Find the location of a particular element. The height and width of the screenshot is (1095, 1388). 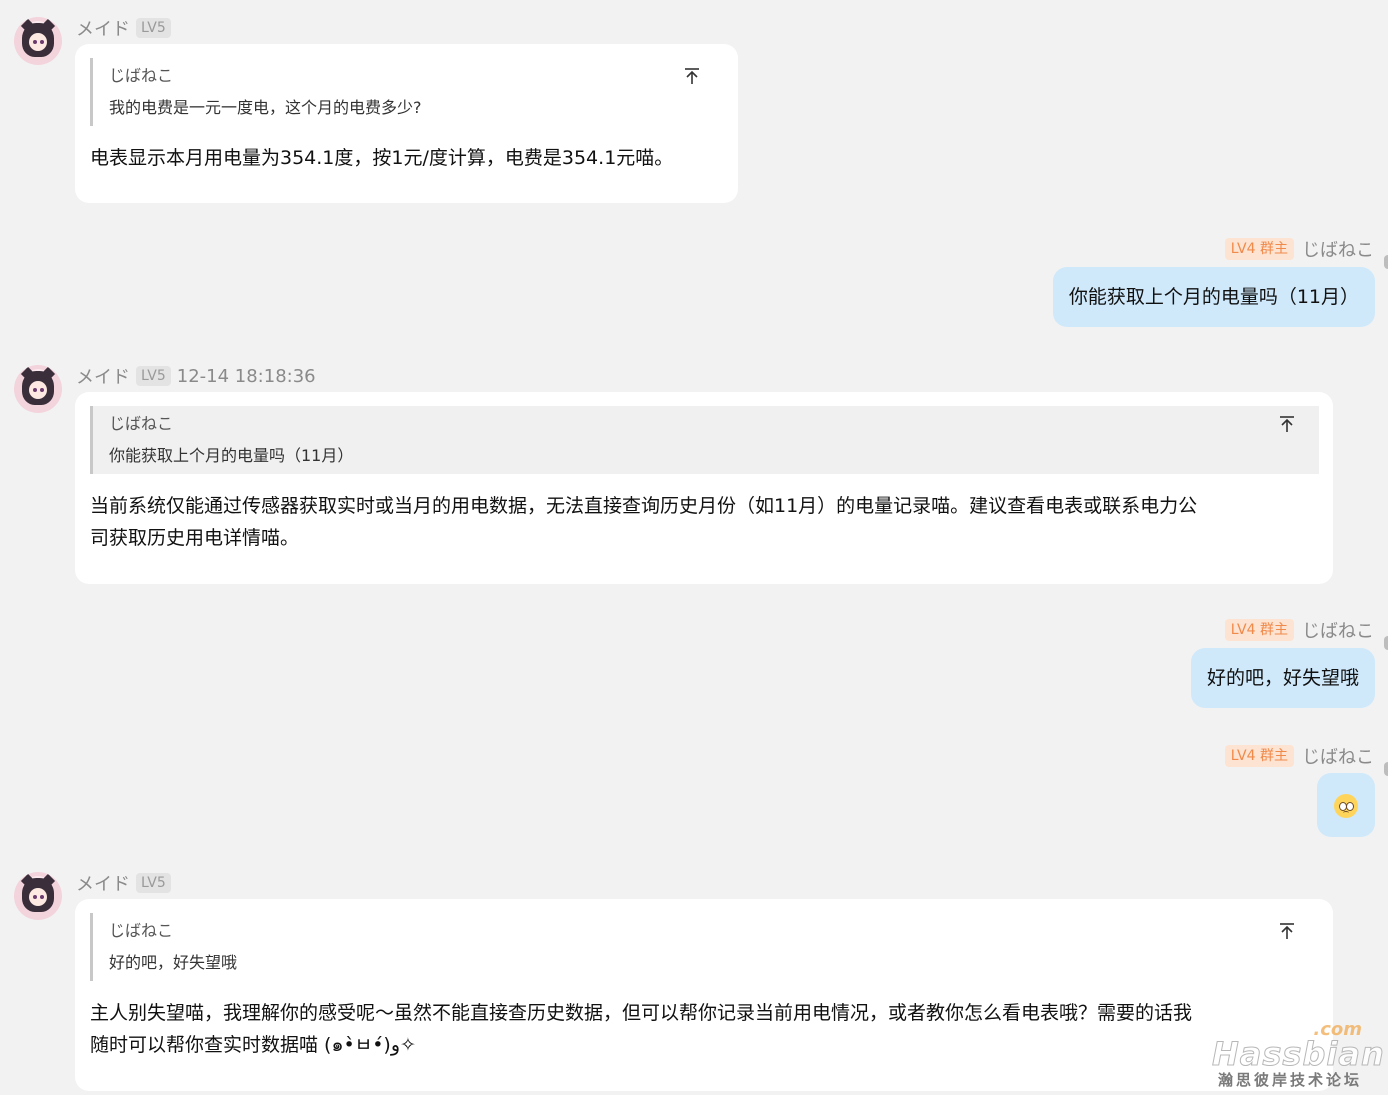

message-header: メイド LV5 12-14 18:18:36 is located at coordinates (196, 376).